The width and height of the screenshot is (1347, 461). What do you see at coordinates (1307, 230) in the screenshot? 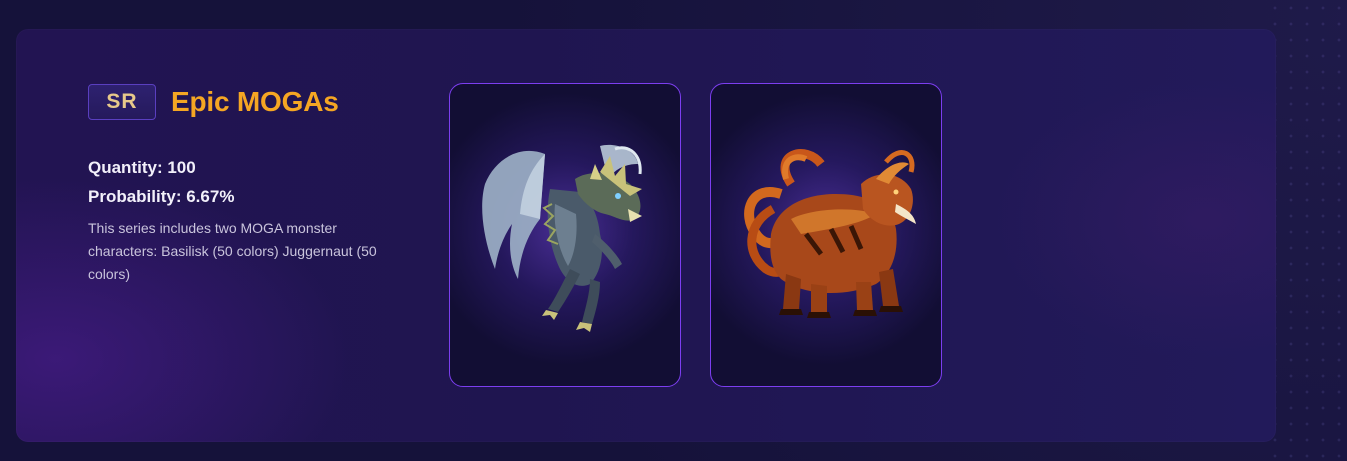
I see `dot-pattern-decoration` at bounding box center [1307, 230].